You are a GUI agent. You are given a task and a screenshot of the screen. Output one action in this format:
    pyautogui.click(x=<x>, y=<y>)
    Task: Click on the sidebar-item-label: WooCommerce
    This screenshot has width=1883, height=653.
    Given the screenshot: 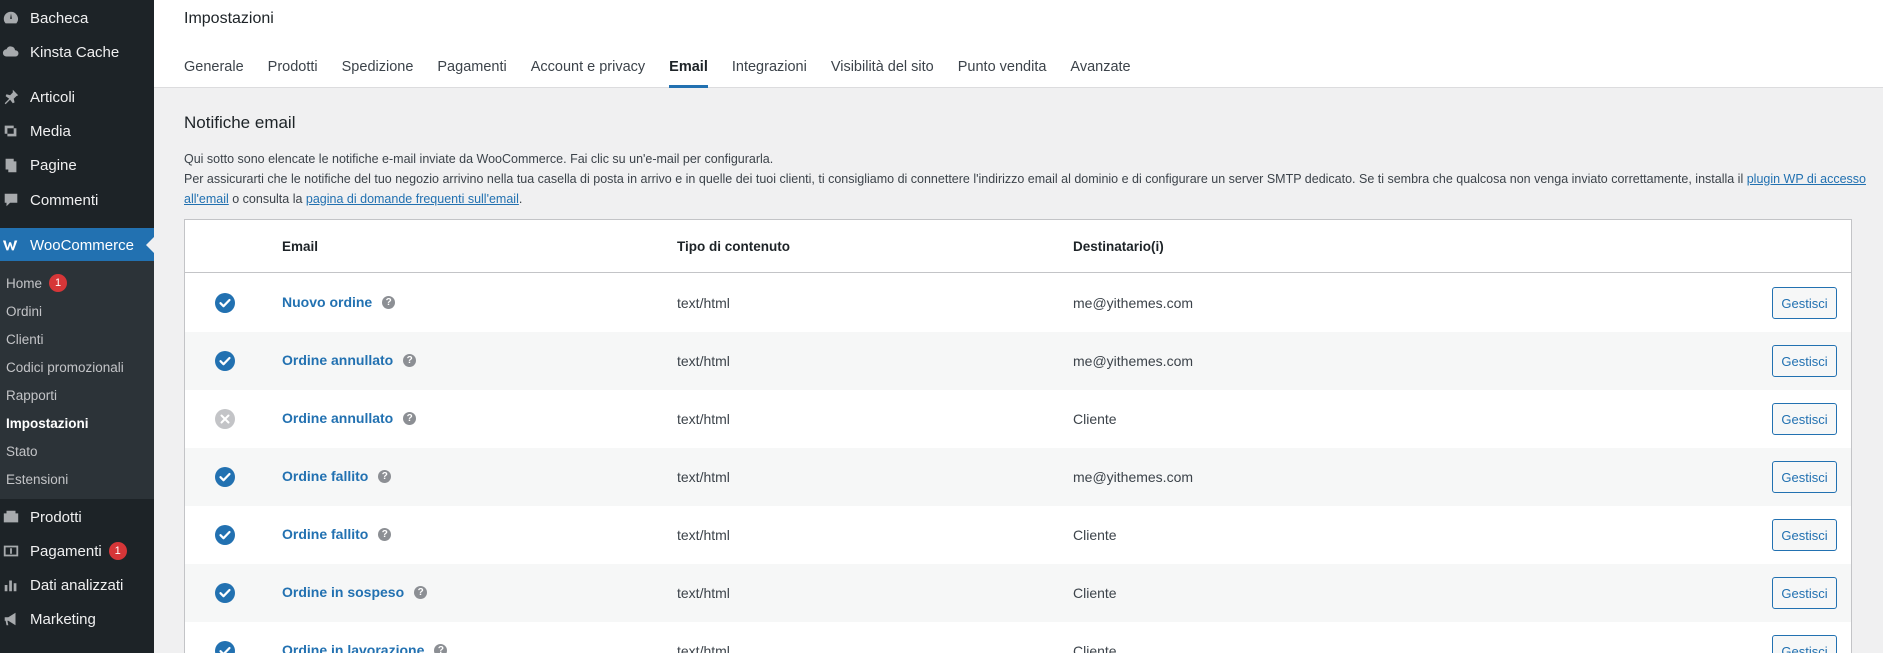 What is the action you would take?
    pyautogui.click(x=82, y=245)
    